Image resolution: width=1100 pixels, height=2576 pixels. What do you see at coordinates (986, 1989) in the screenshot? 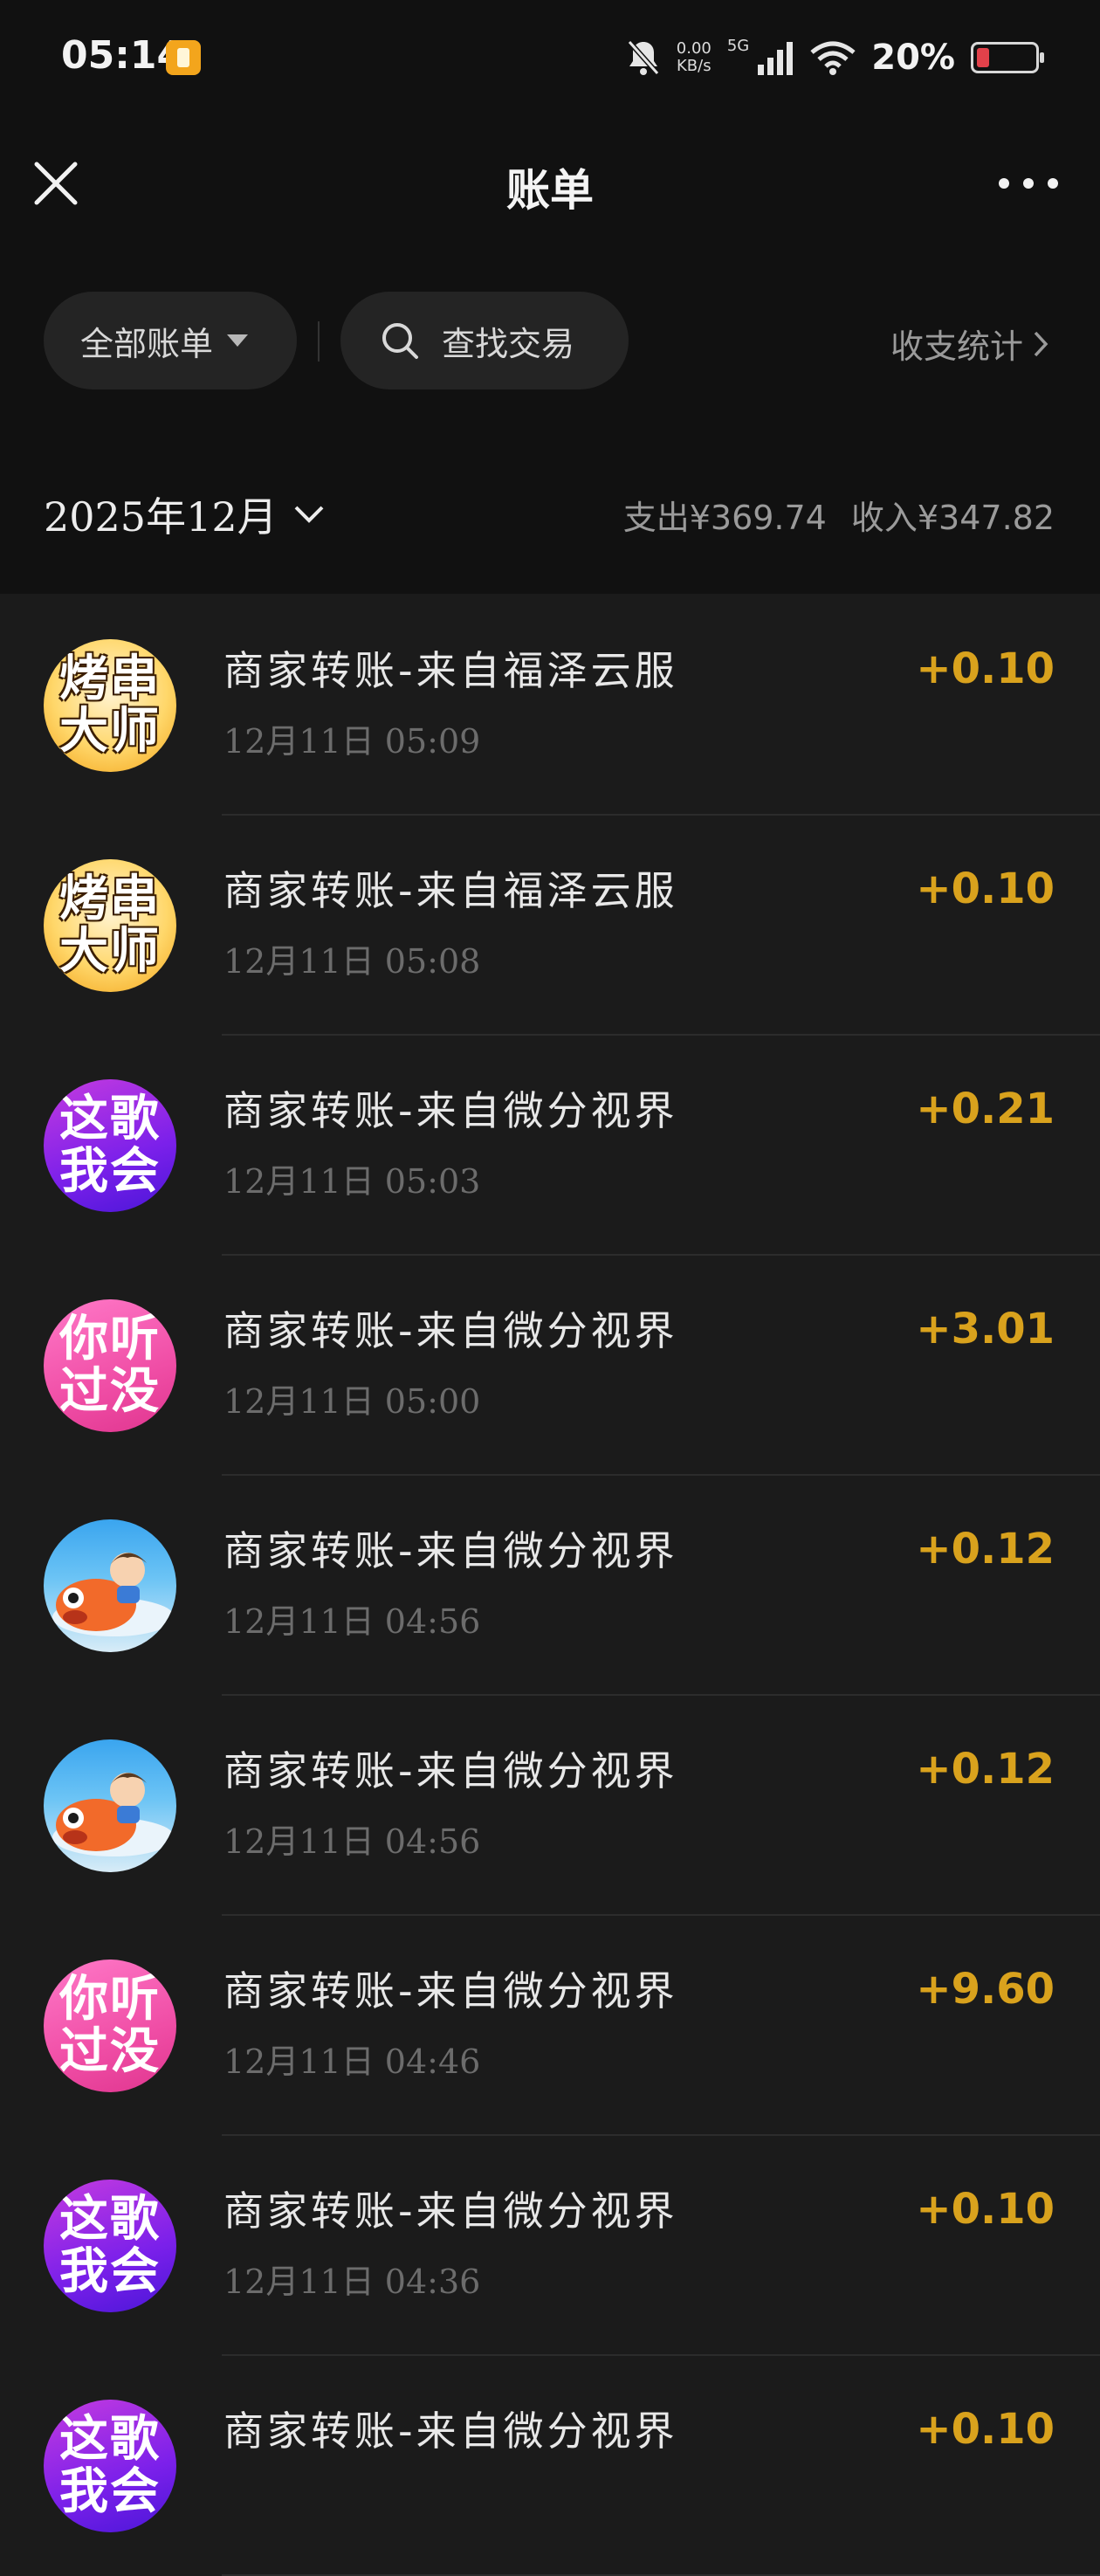
I see `transaction-amount: +9.60` at bounding box center [986, 1989].